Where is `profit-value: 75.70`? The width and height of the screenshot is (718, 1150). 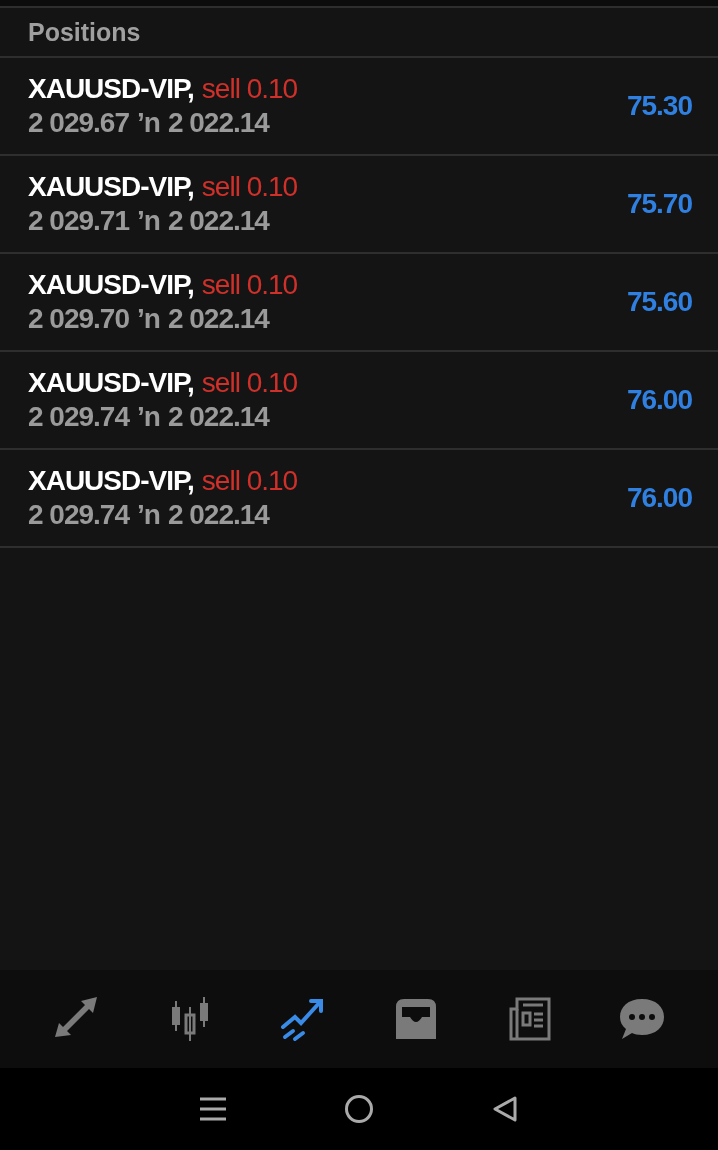
profit-value: 75.70 is located at coordinates (659, 204).